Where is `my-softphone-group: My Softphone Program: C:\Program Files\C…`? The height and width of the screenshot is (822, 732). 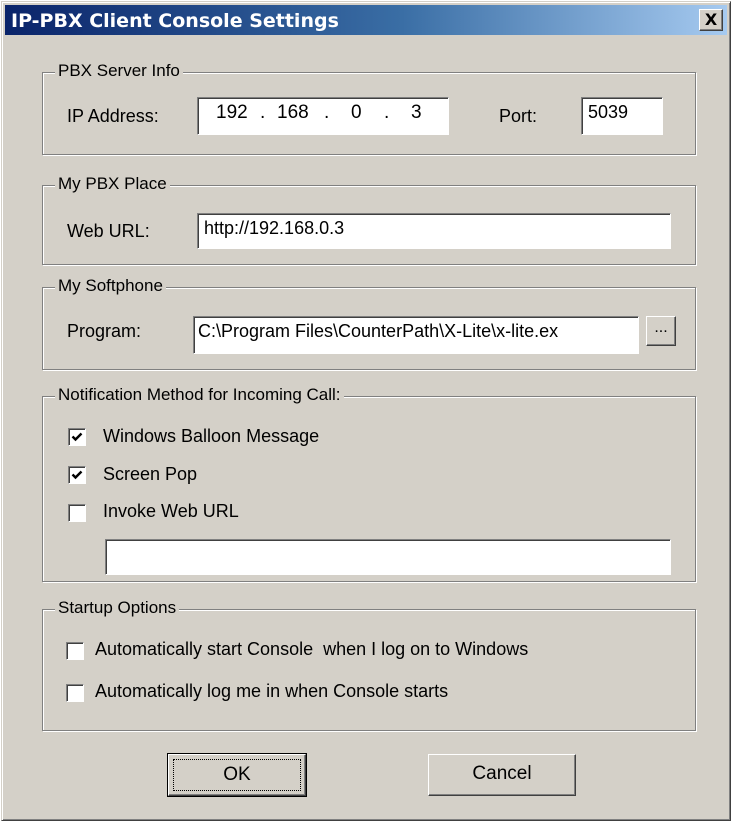
my-softphone-group: My Softphone Program: C:\Program Files\C… is located at coordinates (369, 323).